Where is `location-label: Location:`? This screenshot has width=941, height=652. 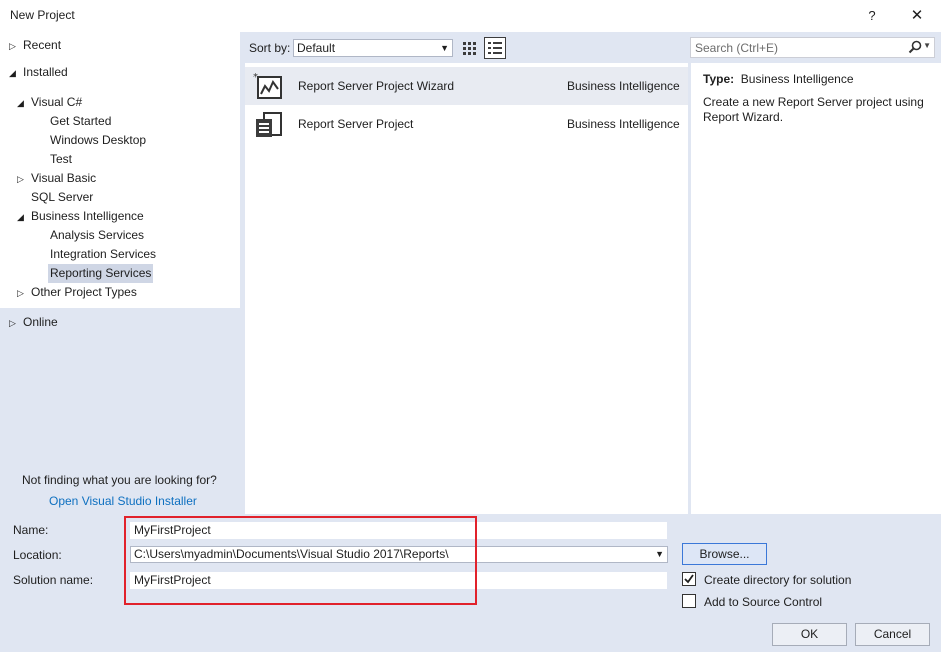 location-label: Location: is located at coordinates (37, 555).